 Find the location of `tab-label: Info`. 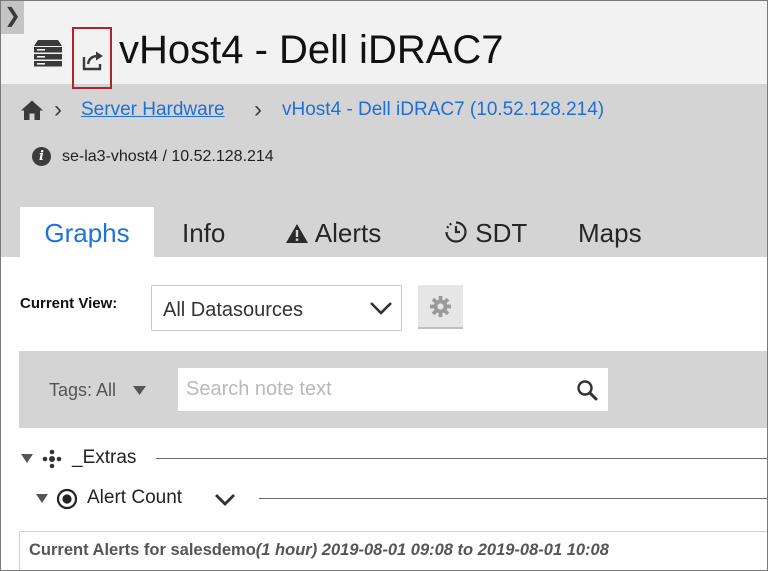

tab-label: Info is located at coordinates (204, 233).